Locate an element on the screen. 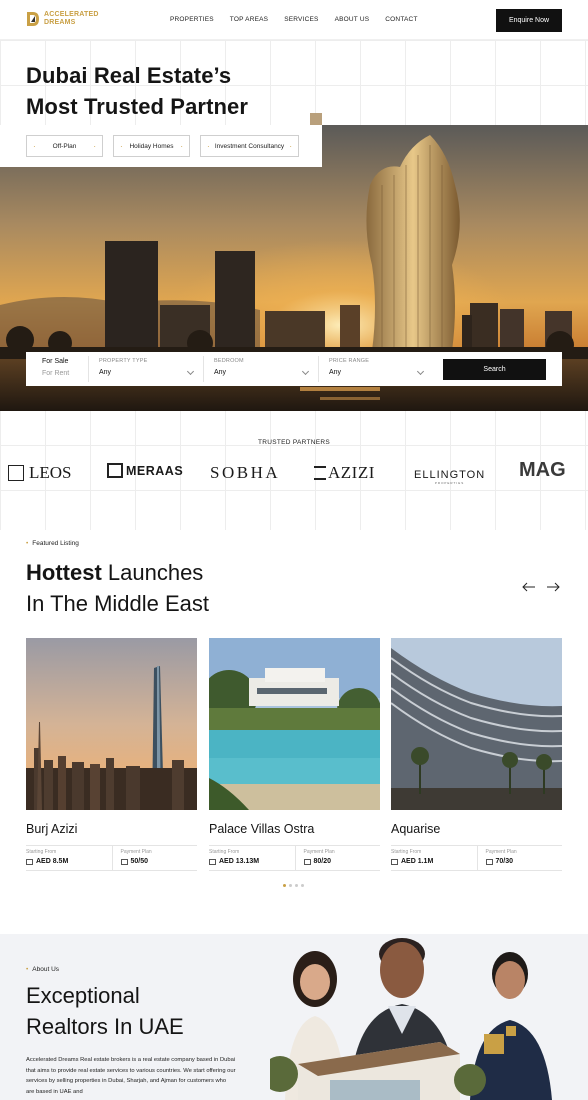 The image size is (588, 1100). price-value: AED 13.13M is located at coordinates (239, 861).